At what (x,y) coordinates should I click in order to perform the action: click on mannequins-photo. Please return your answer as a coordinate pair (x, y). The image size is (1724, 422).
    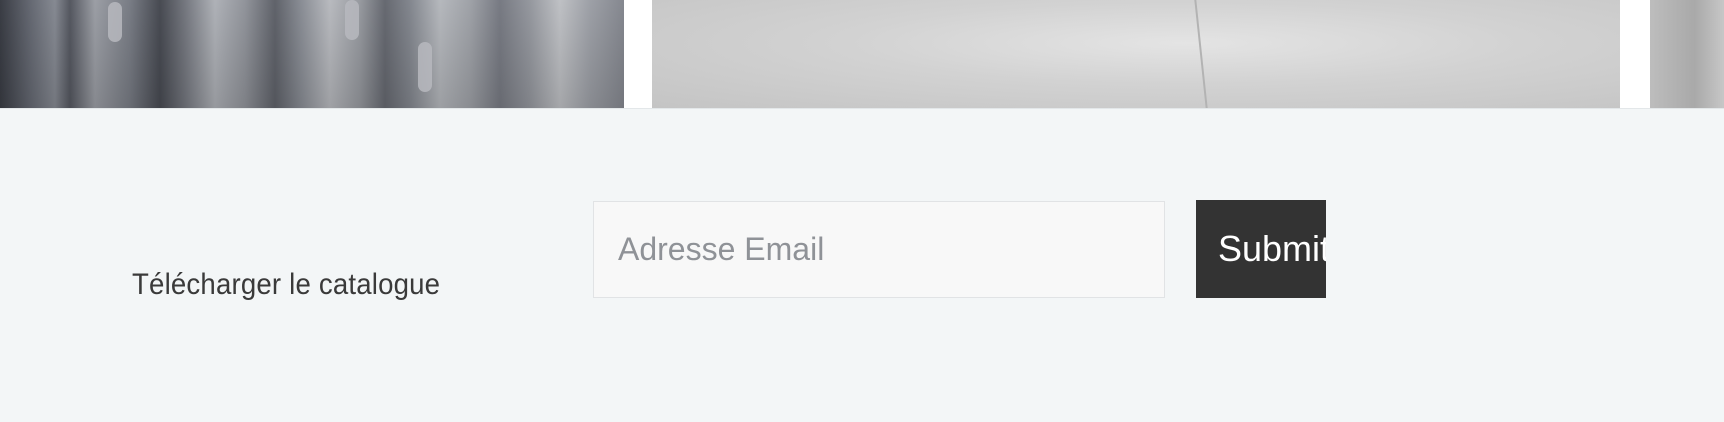
    Looking at the image, I should click on (312, 54).